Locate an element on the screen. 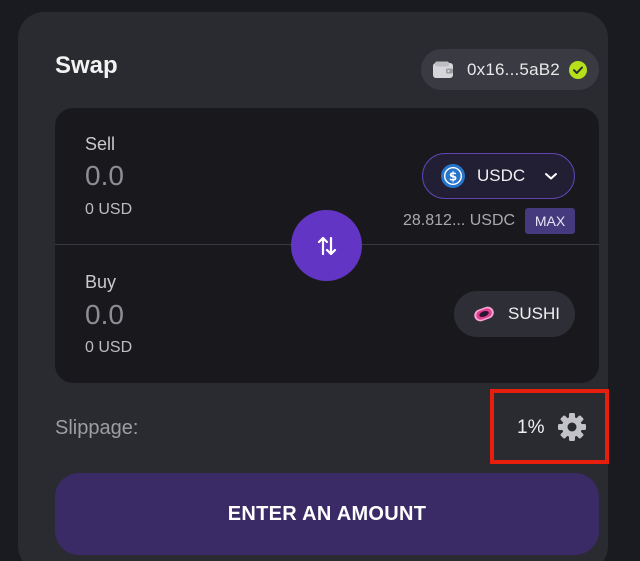 This screenshot has height=561, width=640. sell-amount-input: 0.0 is located at coordinates (104, 176).